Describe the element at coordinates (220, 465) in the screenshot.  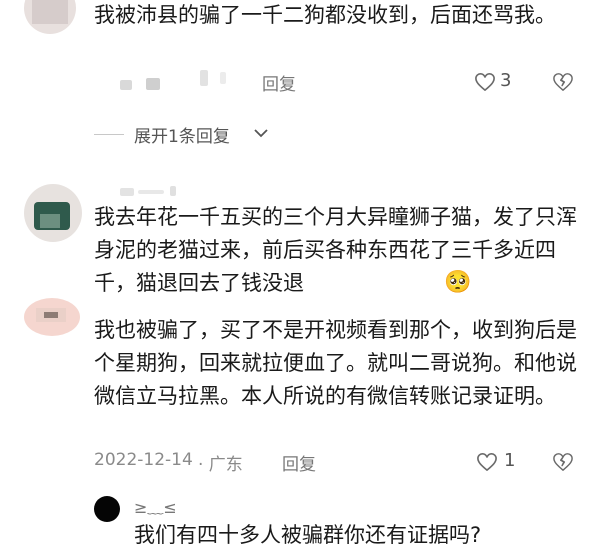
I see `comment-location: · 广东` at that location.